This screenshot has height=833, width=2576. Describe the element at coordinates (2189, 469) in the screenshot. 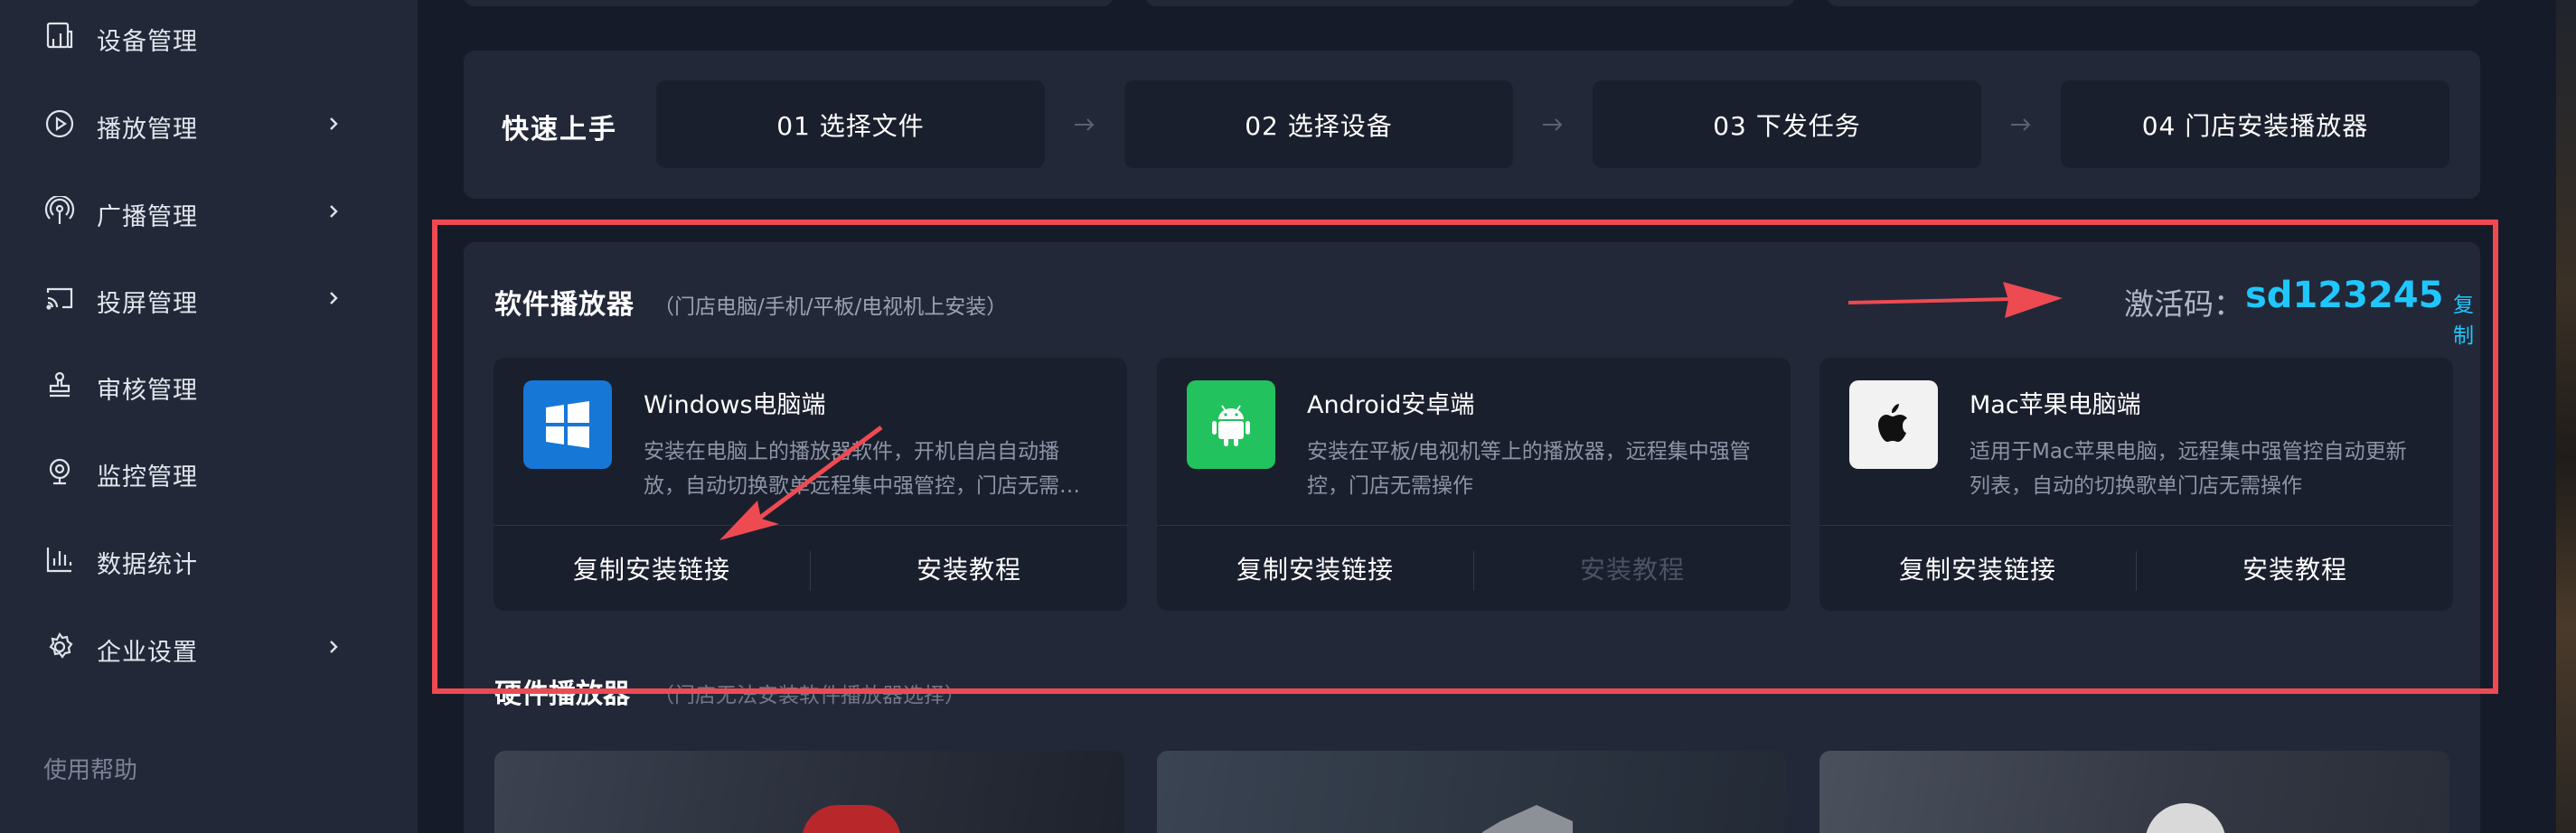

I see `card-description: 适用于Mac苹果电脑，远程集中强管控自动更新列表，自动的切换歌单门店无需操作` at that location.